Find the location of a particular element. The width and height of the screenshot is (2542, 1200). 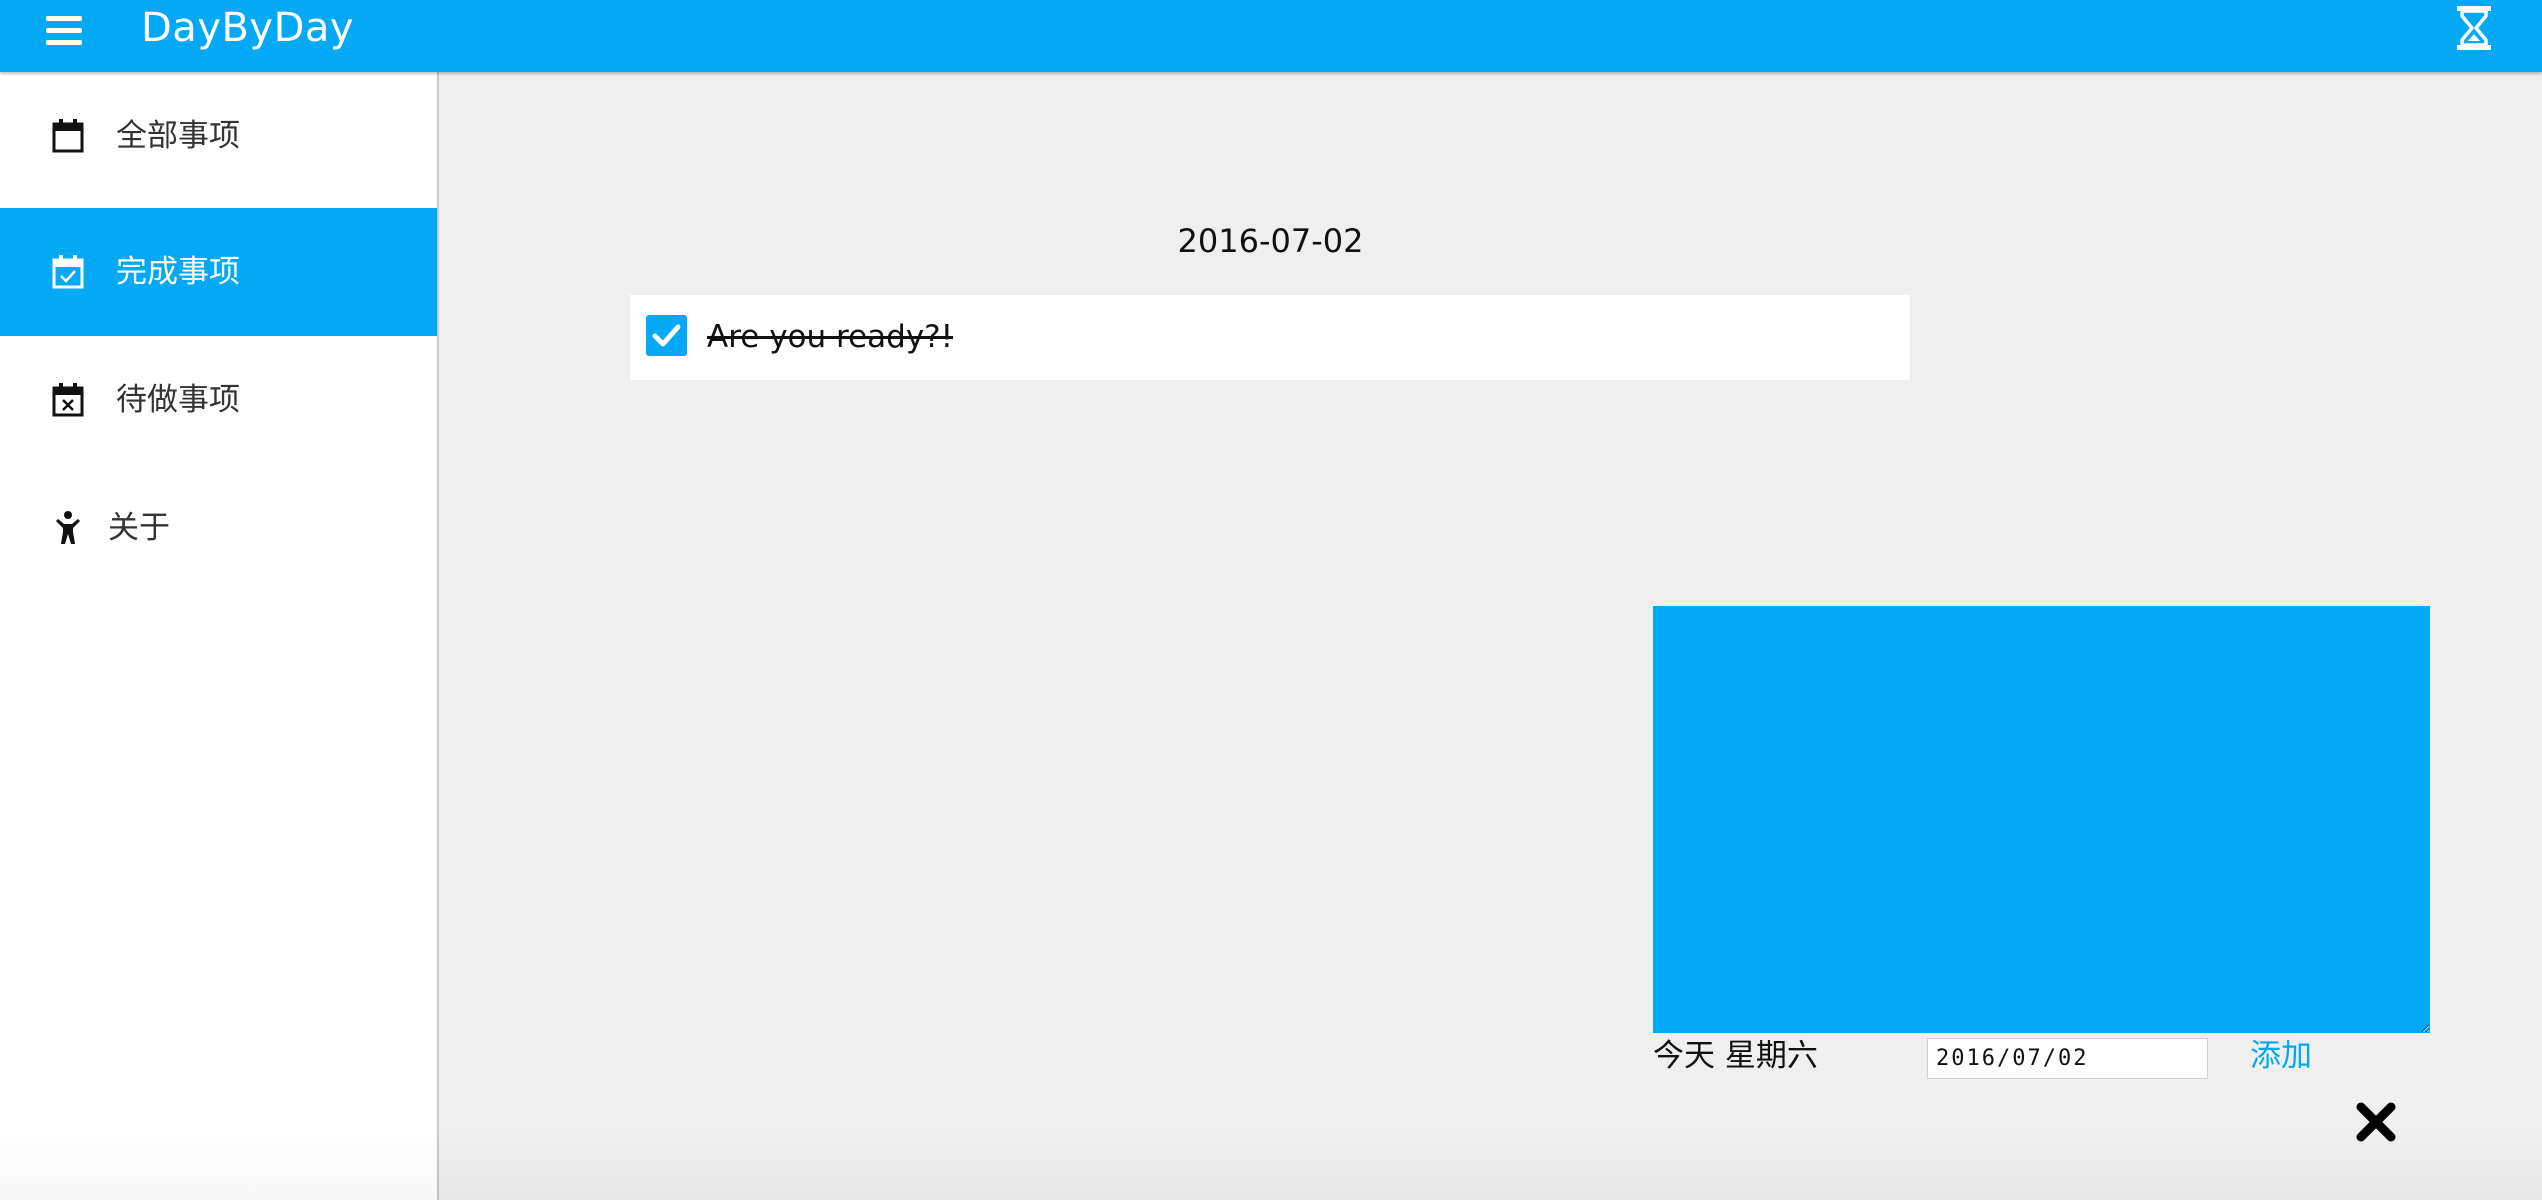

date-heading: 2016-07-02 is located at coordinates (1270, 241).